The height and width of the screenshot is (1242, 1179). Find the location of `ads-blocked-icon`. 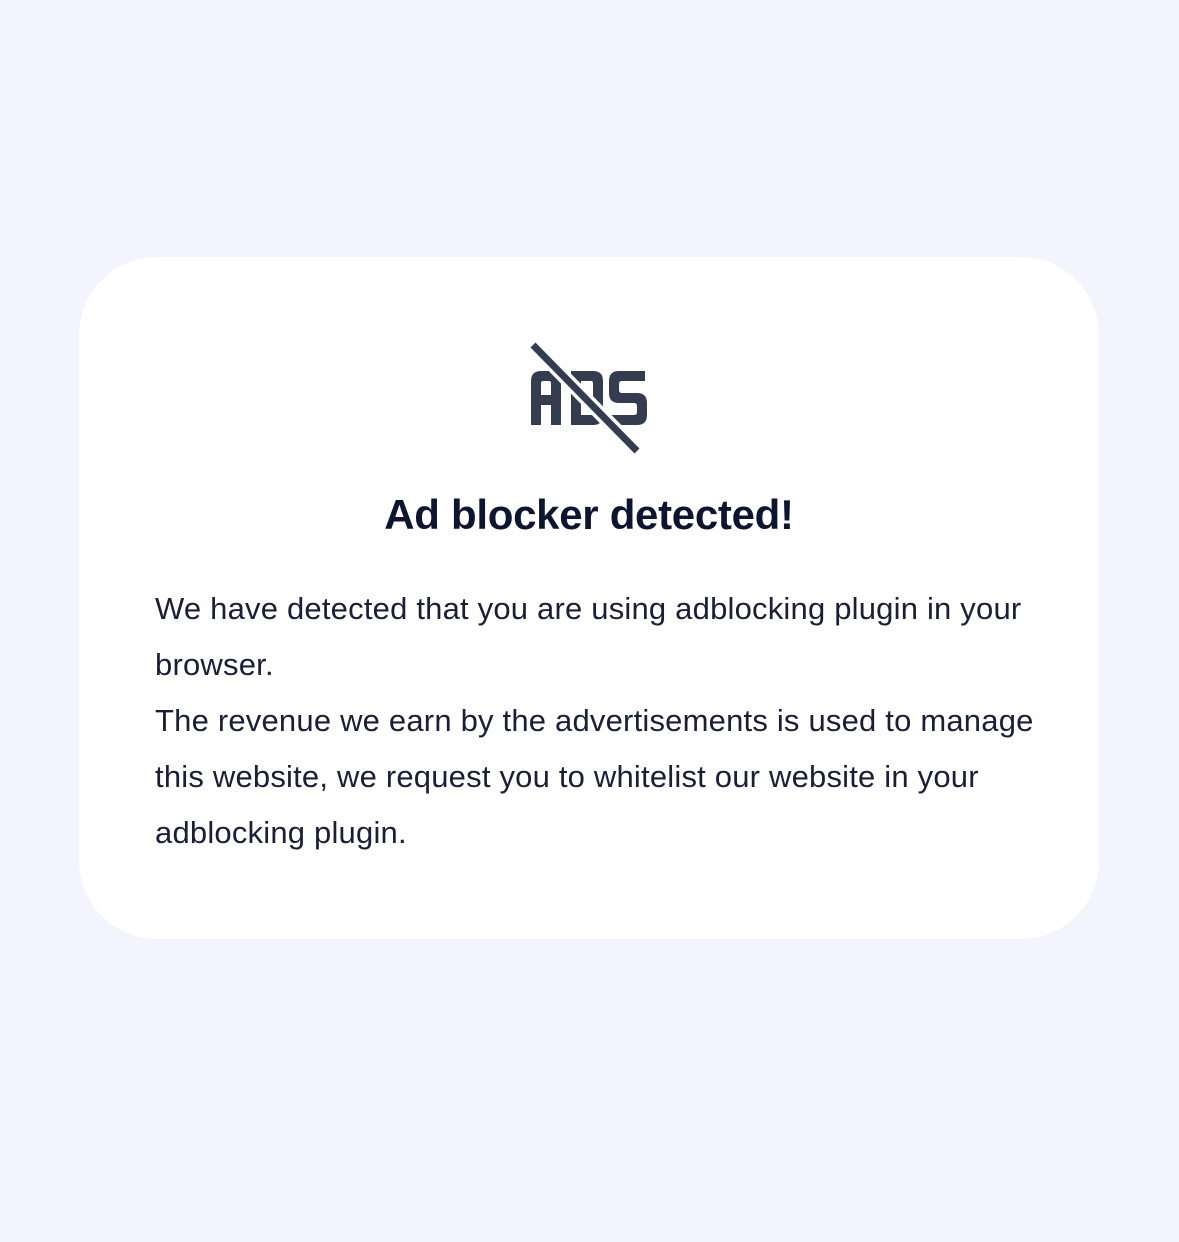

ads-blocked-icon is located at coordinates (587, 398).